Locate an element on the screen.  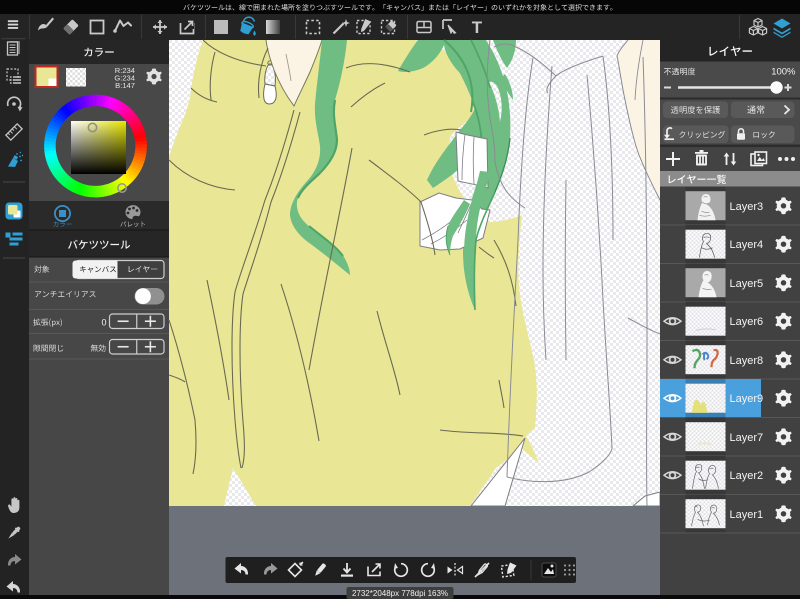
svg-text: Layer4 is located at coordinates (747, 245).